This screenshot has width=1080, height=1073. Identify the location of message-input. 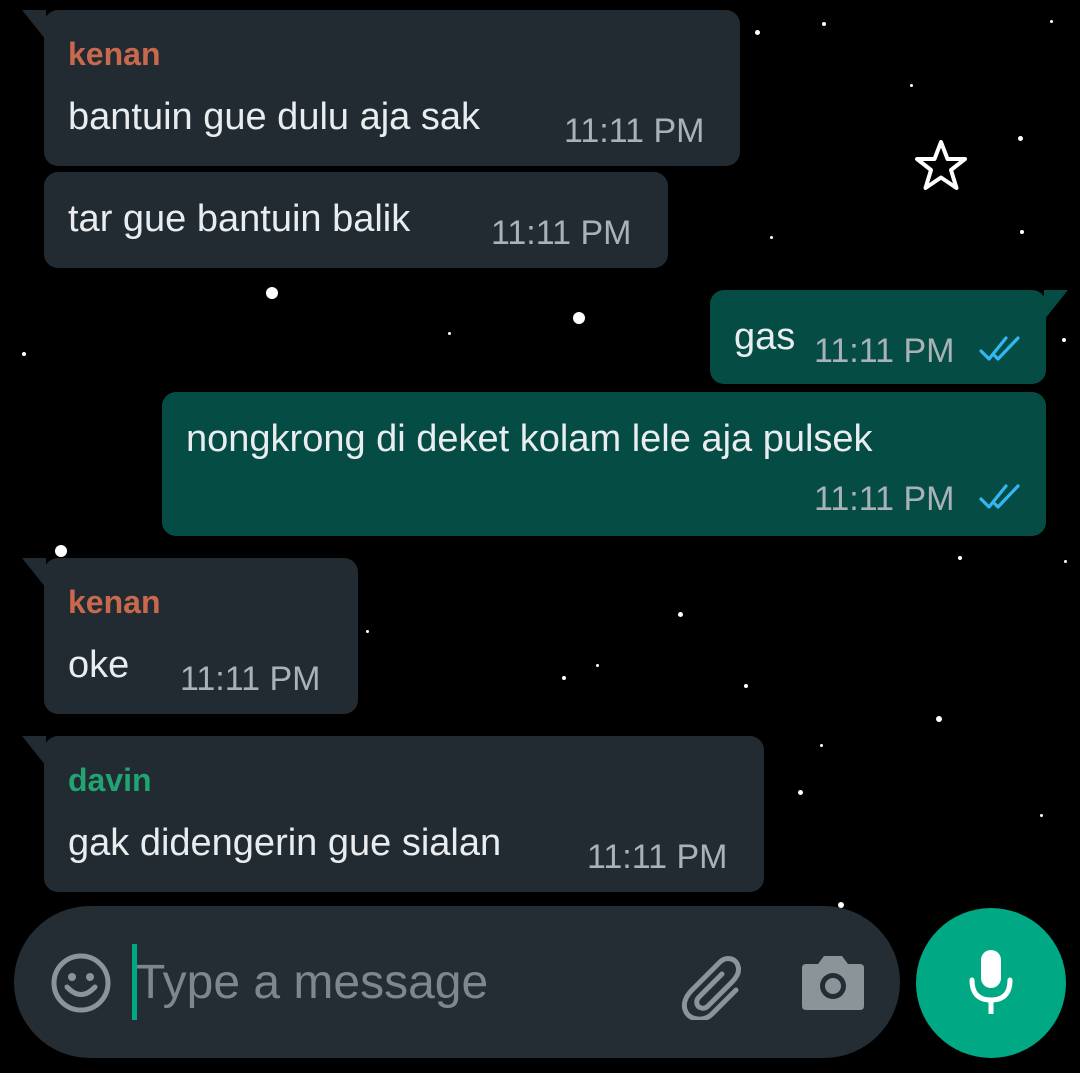
(396, 982).